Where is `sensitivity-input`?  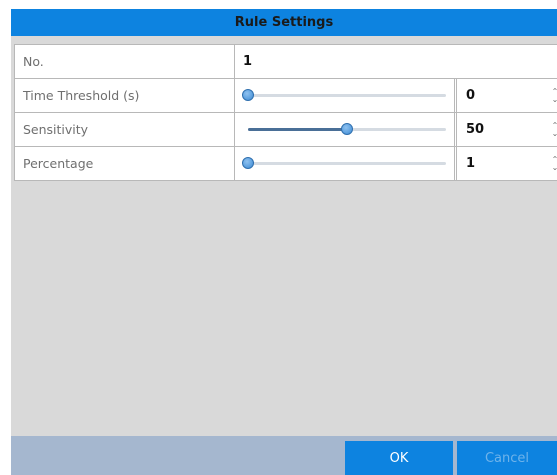
sensitivity-input is located at coordinates (501, 129).